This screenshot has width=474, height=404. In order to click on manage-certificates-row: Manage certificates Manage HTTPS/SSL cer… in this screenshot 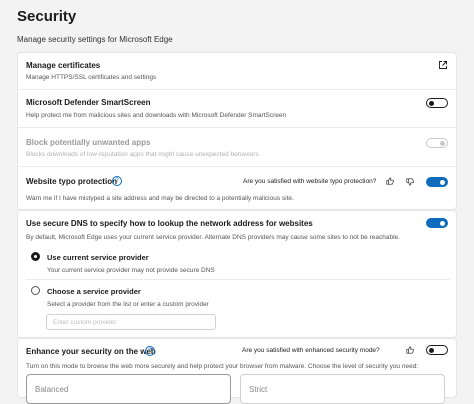, I will do `click(237, 71)`.